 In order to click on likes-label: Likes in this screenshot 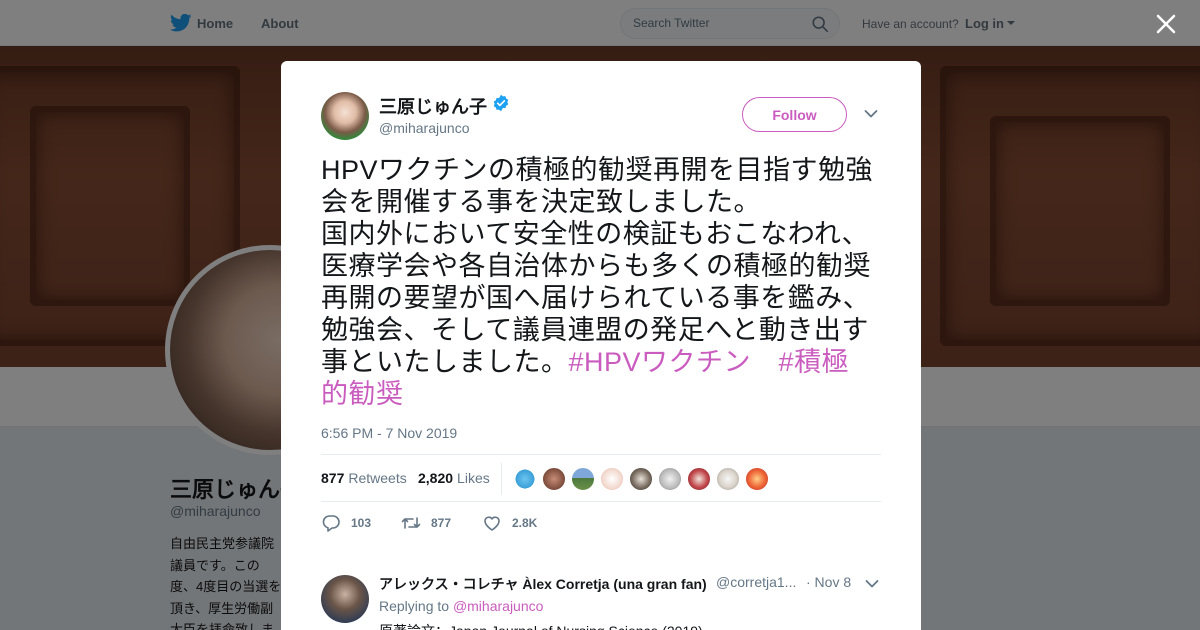, I will do `click(473, 478)`.